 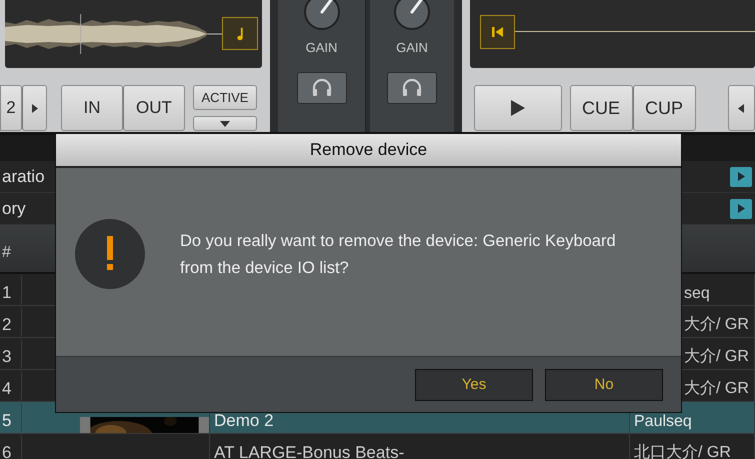 What do you see at coordinates (244, 421) in the screenshot?
I see `table-cell: Demo 2` at bounding box center [244, 421].